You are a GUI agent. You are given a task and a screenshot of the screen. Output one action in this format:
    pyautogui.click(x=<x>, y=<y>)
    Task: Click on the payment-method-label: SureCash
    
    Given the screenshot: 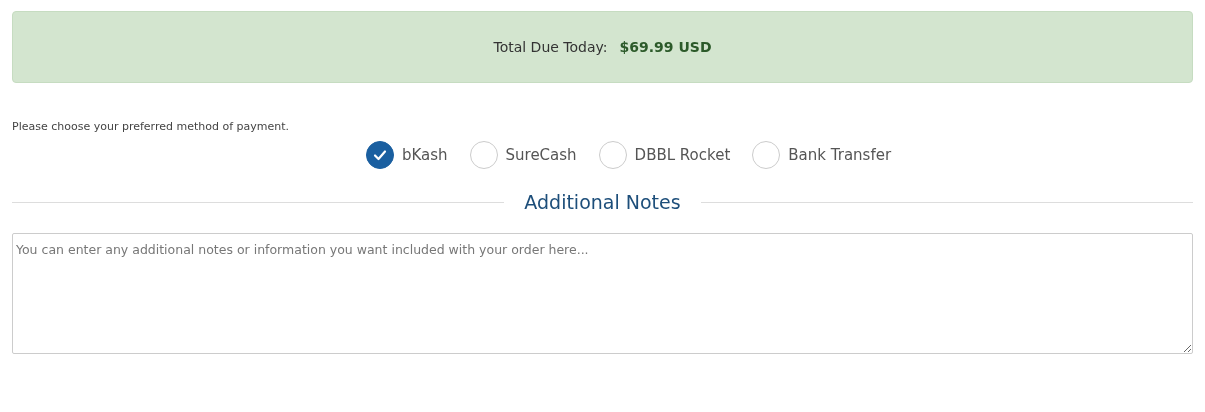 What is the action you would take?
    pyautogui.click(x=541, y=155)
    